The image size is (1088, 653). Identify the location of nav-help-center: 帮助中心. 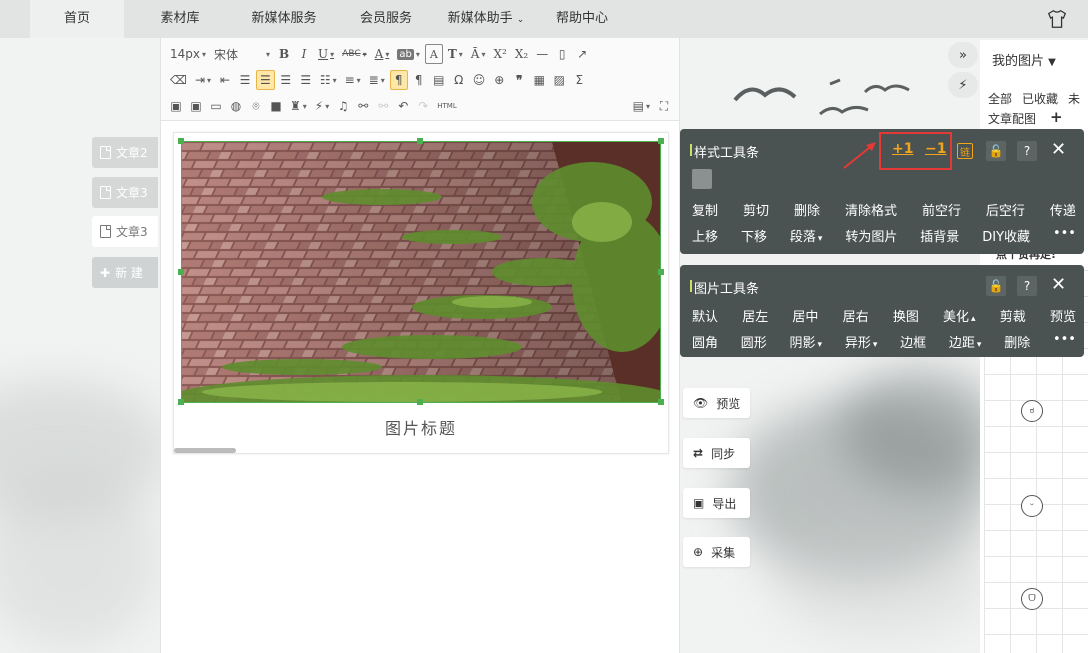
(582, 19).